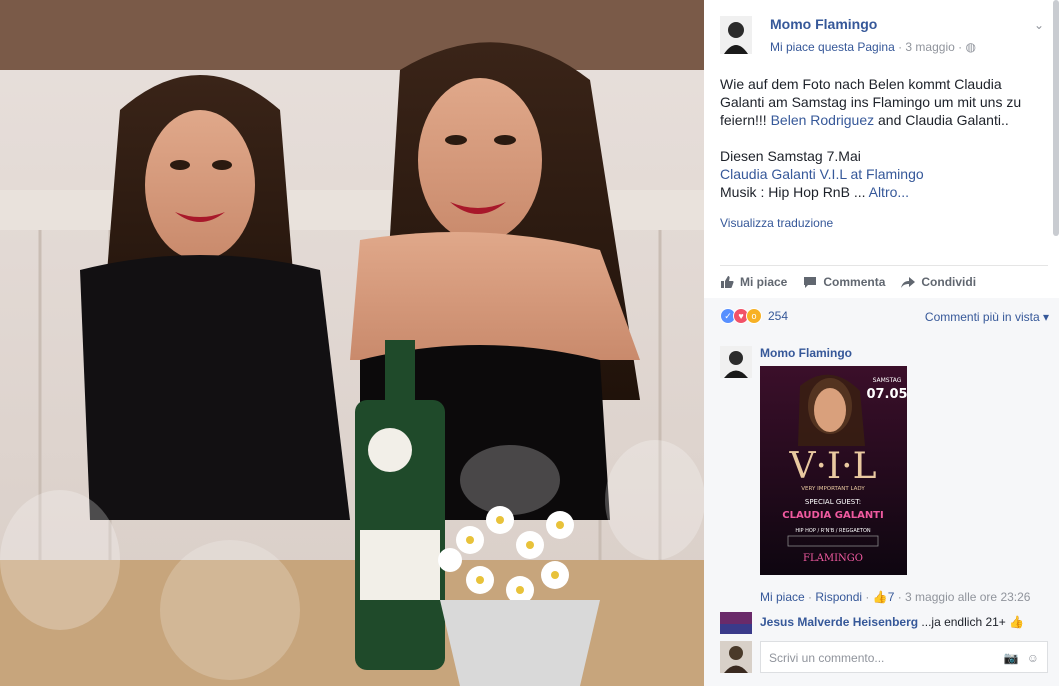 The image size is (1059, 686). I want to click on reaction-count: 254, so click(778, 316).